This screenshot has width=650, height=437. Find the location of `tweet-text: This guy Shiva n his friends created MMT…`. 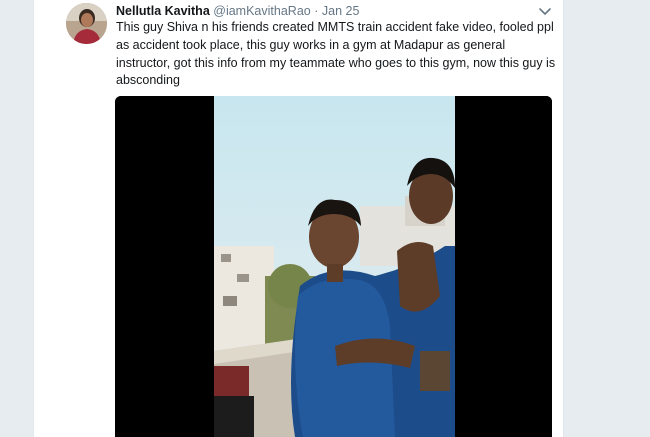

tweet-text: This guy Shiva n his friends created MMT… is located at coordinates (336, 54).